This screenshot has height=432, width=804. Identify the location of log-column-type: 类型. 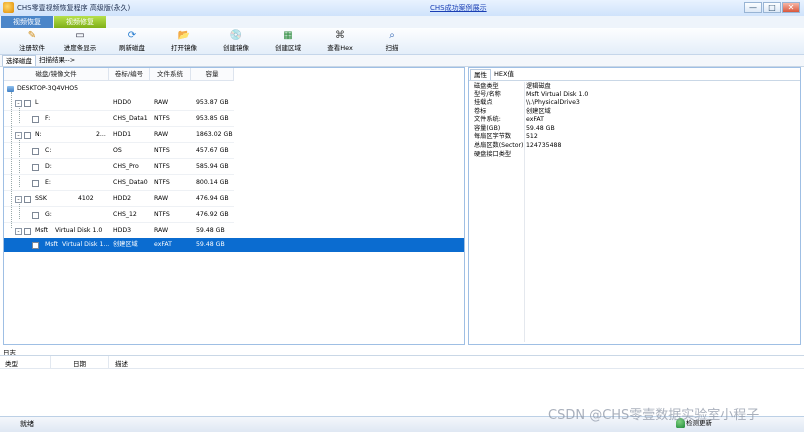
(11, 363).